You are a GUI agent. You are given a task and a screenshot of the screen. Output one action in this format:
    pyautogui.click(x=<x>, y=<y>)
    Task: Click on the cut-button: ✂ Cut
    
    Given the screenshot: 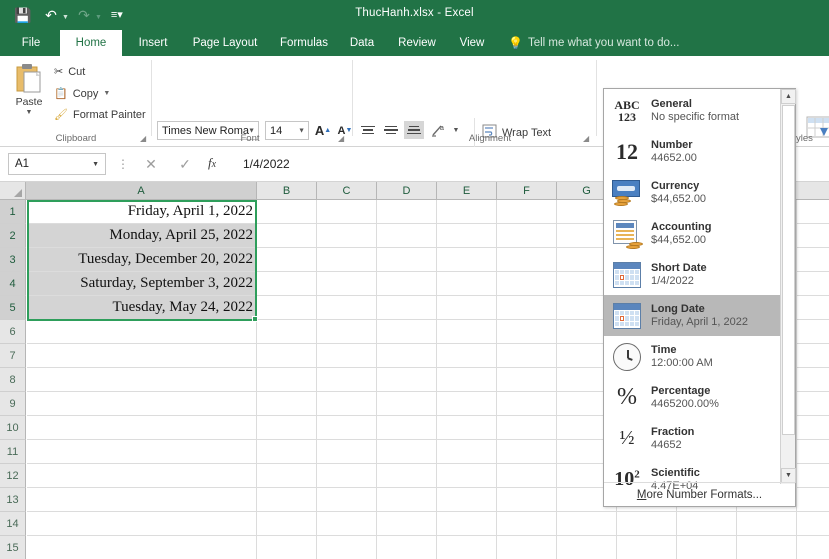 What is the action you would take?
    pyautogui.click(x=69, y=72)
    